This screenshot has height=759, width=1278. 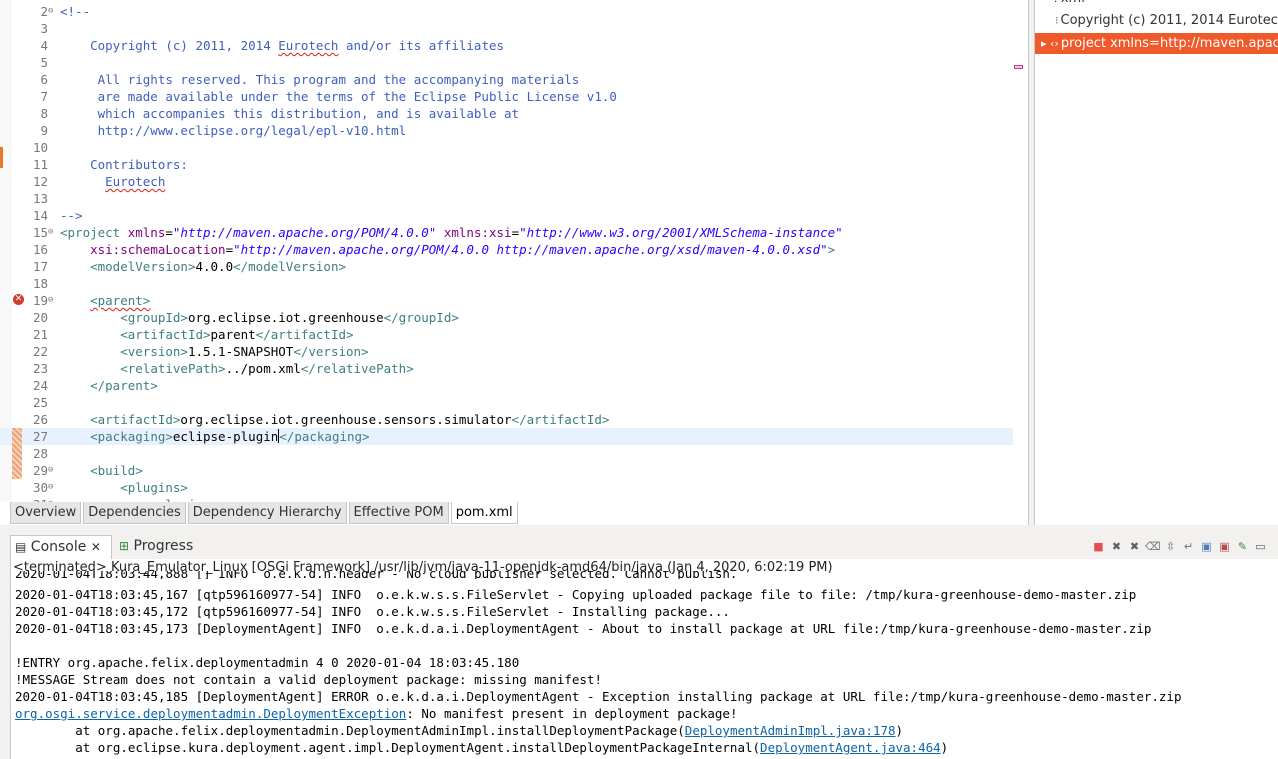 I want to click on line-number: 25, so click(x=40, y=402).